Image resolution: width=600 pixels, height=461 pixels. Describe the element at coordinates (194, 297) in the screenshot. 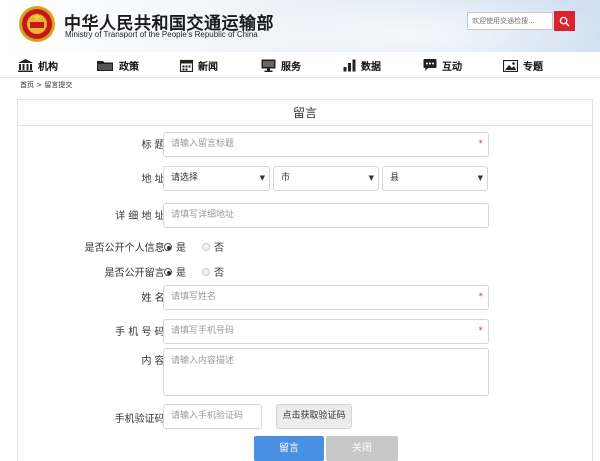

I see `name-placeholder: 请填写姓名` at that location.